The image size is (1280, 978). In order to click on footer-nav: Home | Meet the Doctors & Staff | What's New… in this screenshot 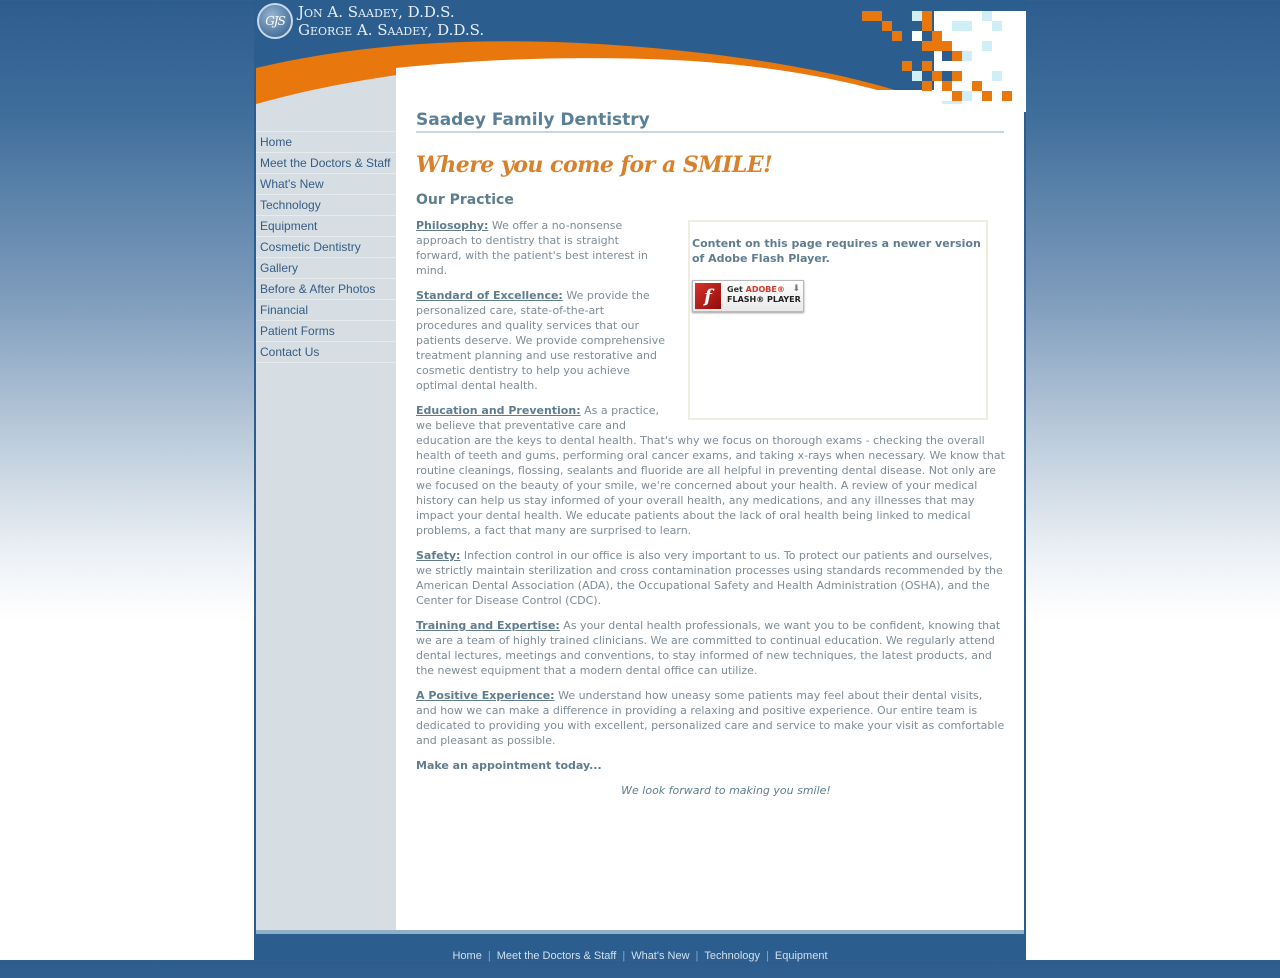, I will do `click(640, 948)`.